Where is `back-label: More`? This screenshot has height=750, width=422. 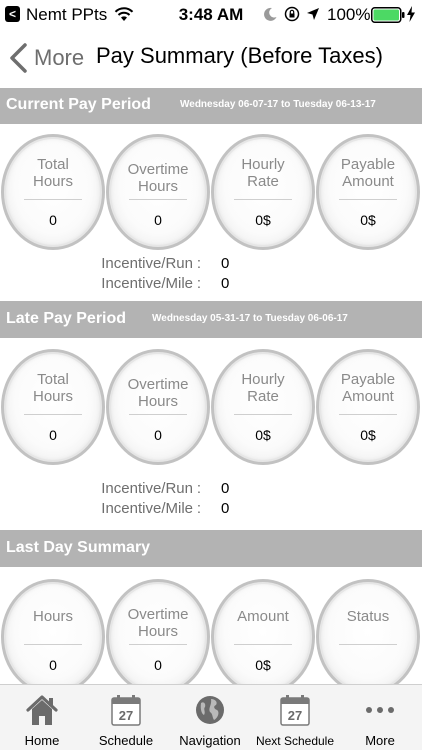 back-label: More is located at coordinates (59, 57).